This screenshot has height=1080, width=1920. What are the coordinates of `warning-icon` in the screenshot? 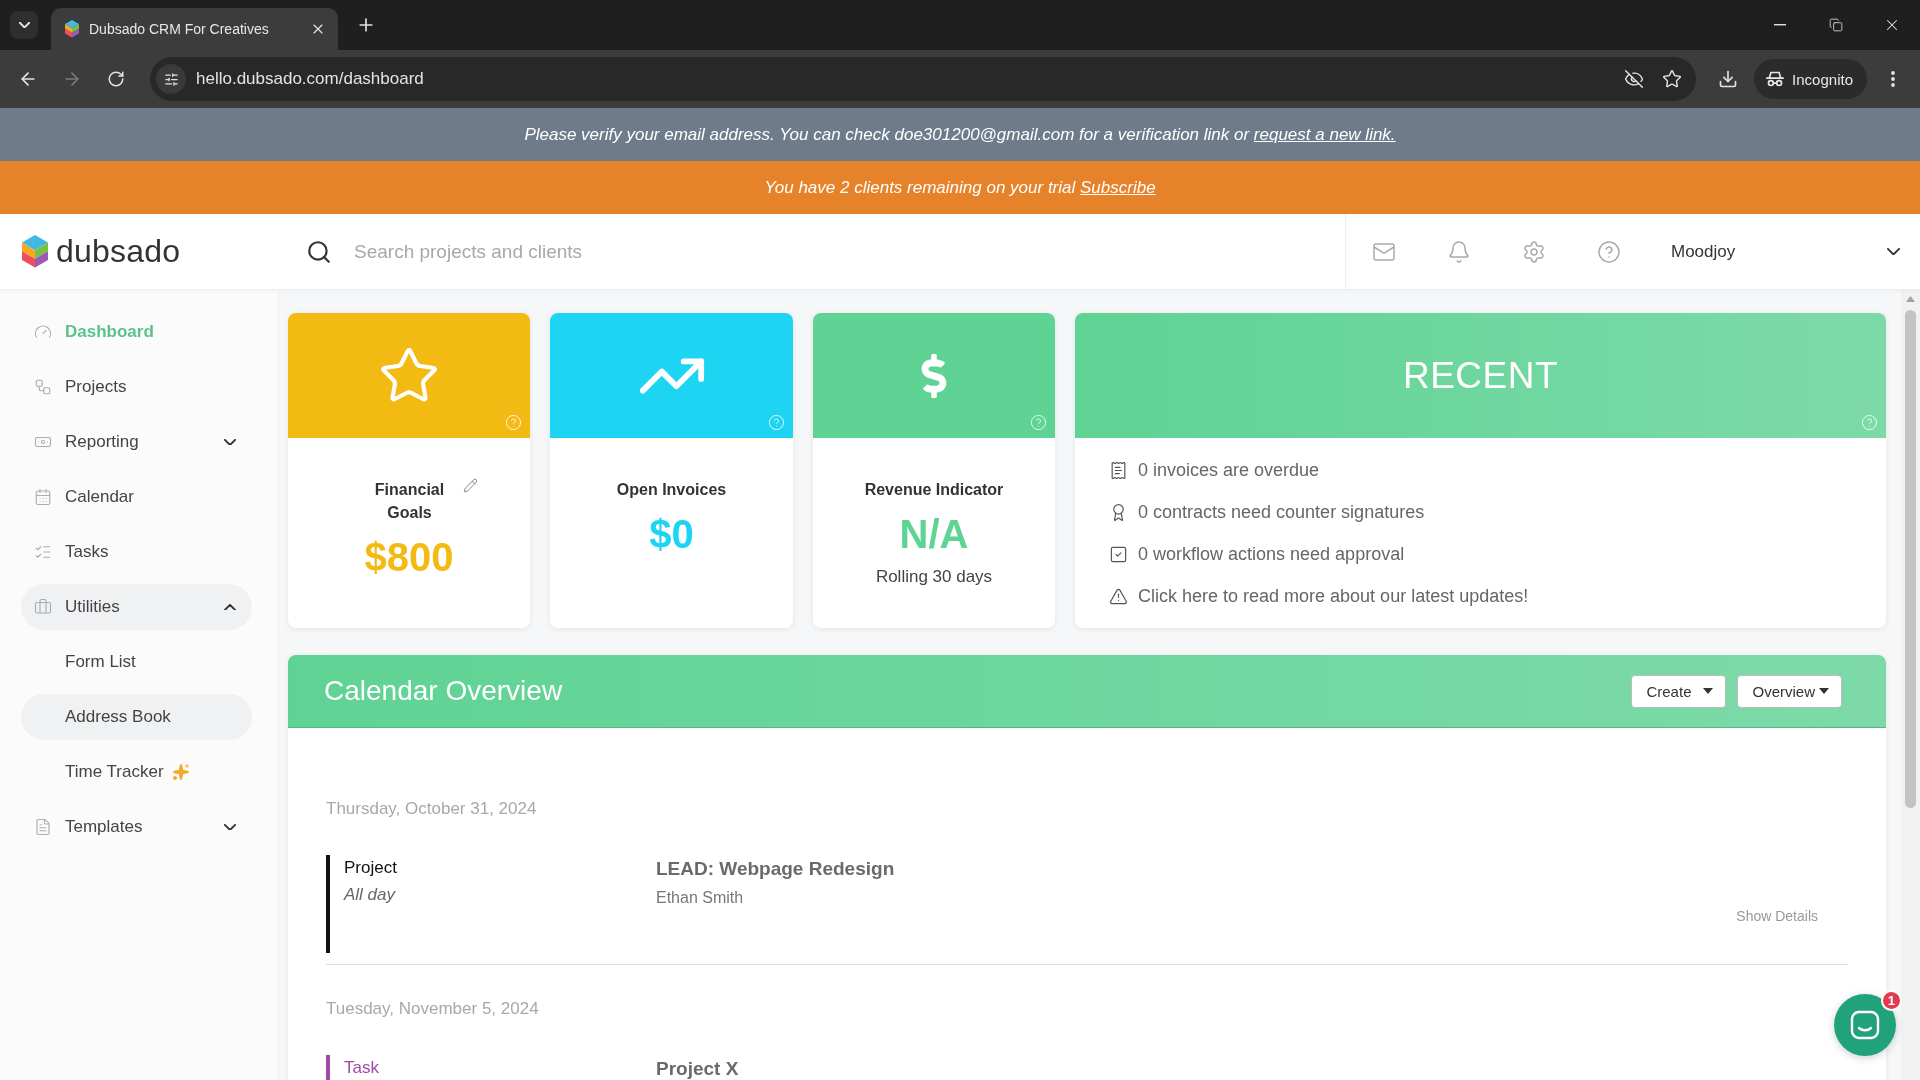 It's located at (1118, 596).